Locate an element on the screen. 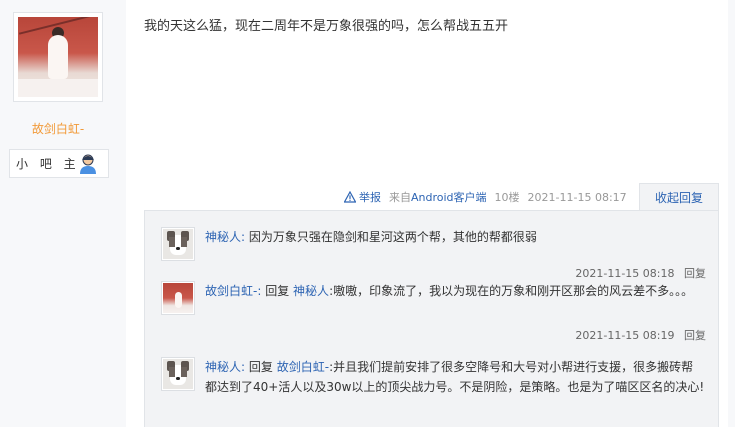  collapse-replies-button: 收起回复 is located at coordinates (679, 197).